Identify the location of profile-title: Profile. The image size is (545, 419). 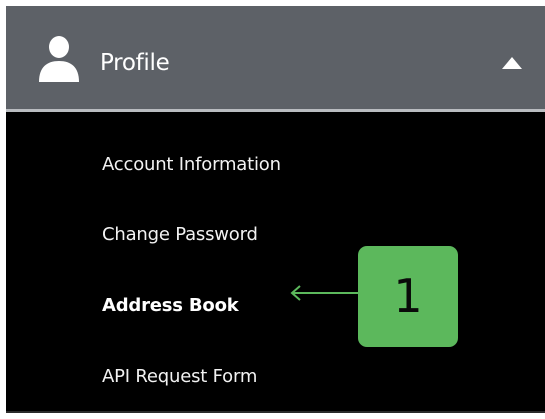
(135, 63).